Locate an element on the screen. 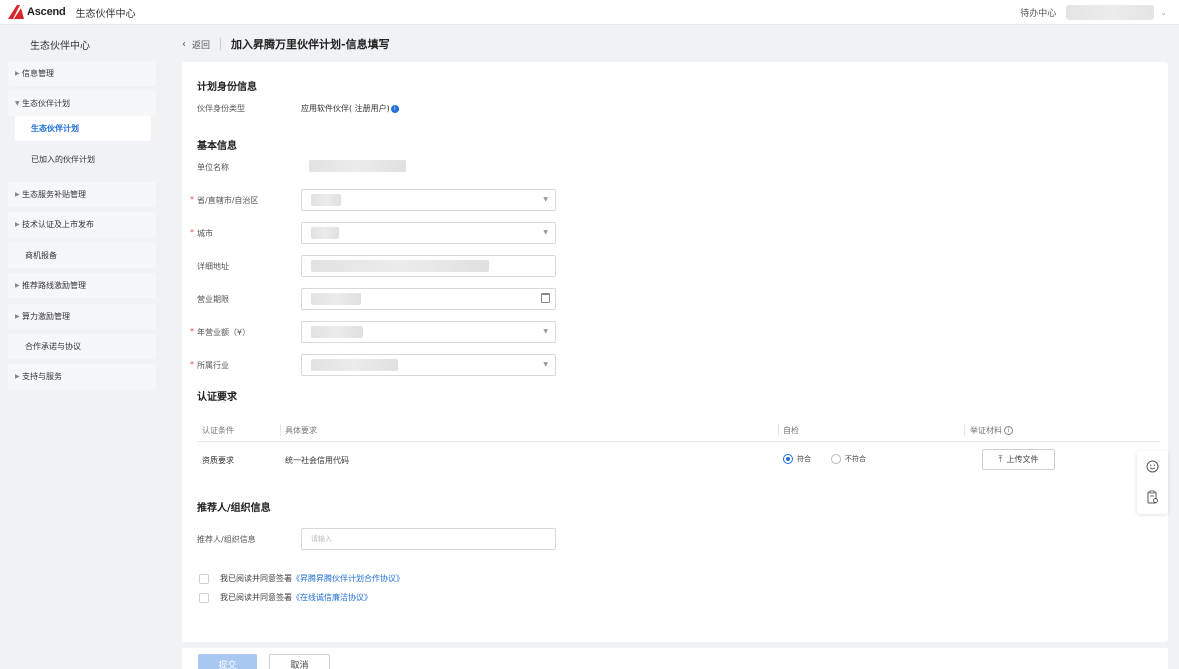 Image resolution: width=1179 pixels, height=669 pixels. sidebar-item-route-incentive: ▶ 推荐路线激励管理 is located at coordinates (82, 285).